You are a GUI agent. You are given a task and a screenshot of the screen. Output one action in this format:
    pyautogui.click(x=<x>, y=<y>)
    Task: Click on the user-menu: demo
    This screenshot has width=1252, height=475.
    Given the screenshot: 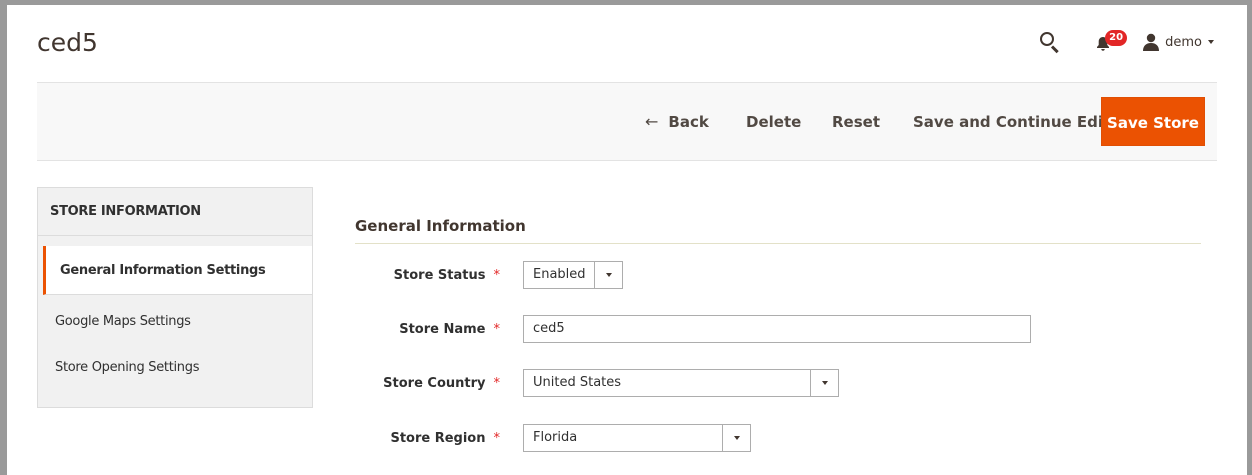 What is the action you would take?
    pyautogui.click(x=1178, y=42)
    